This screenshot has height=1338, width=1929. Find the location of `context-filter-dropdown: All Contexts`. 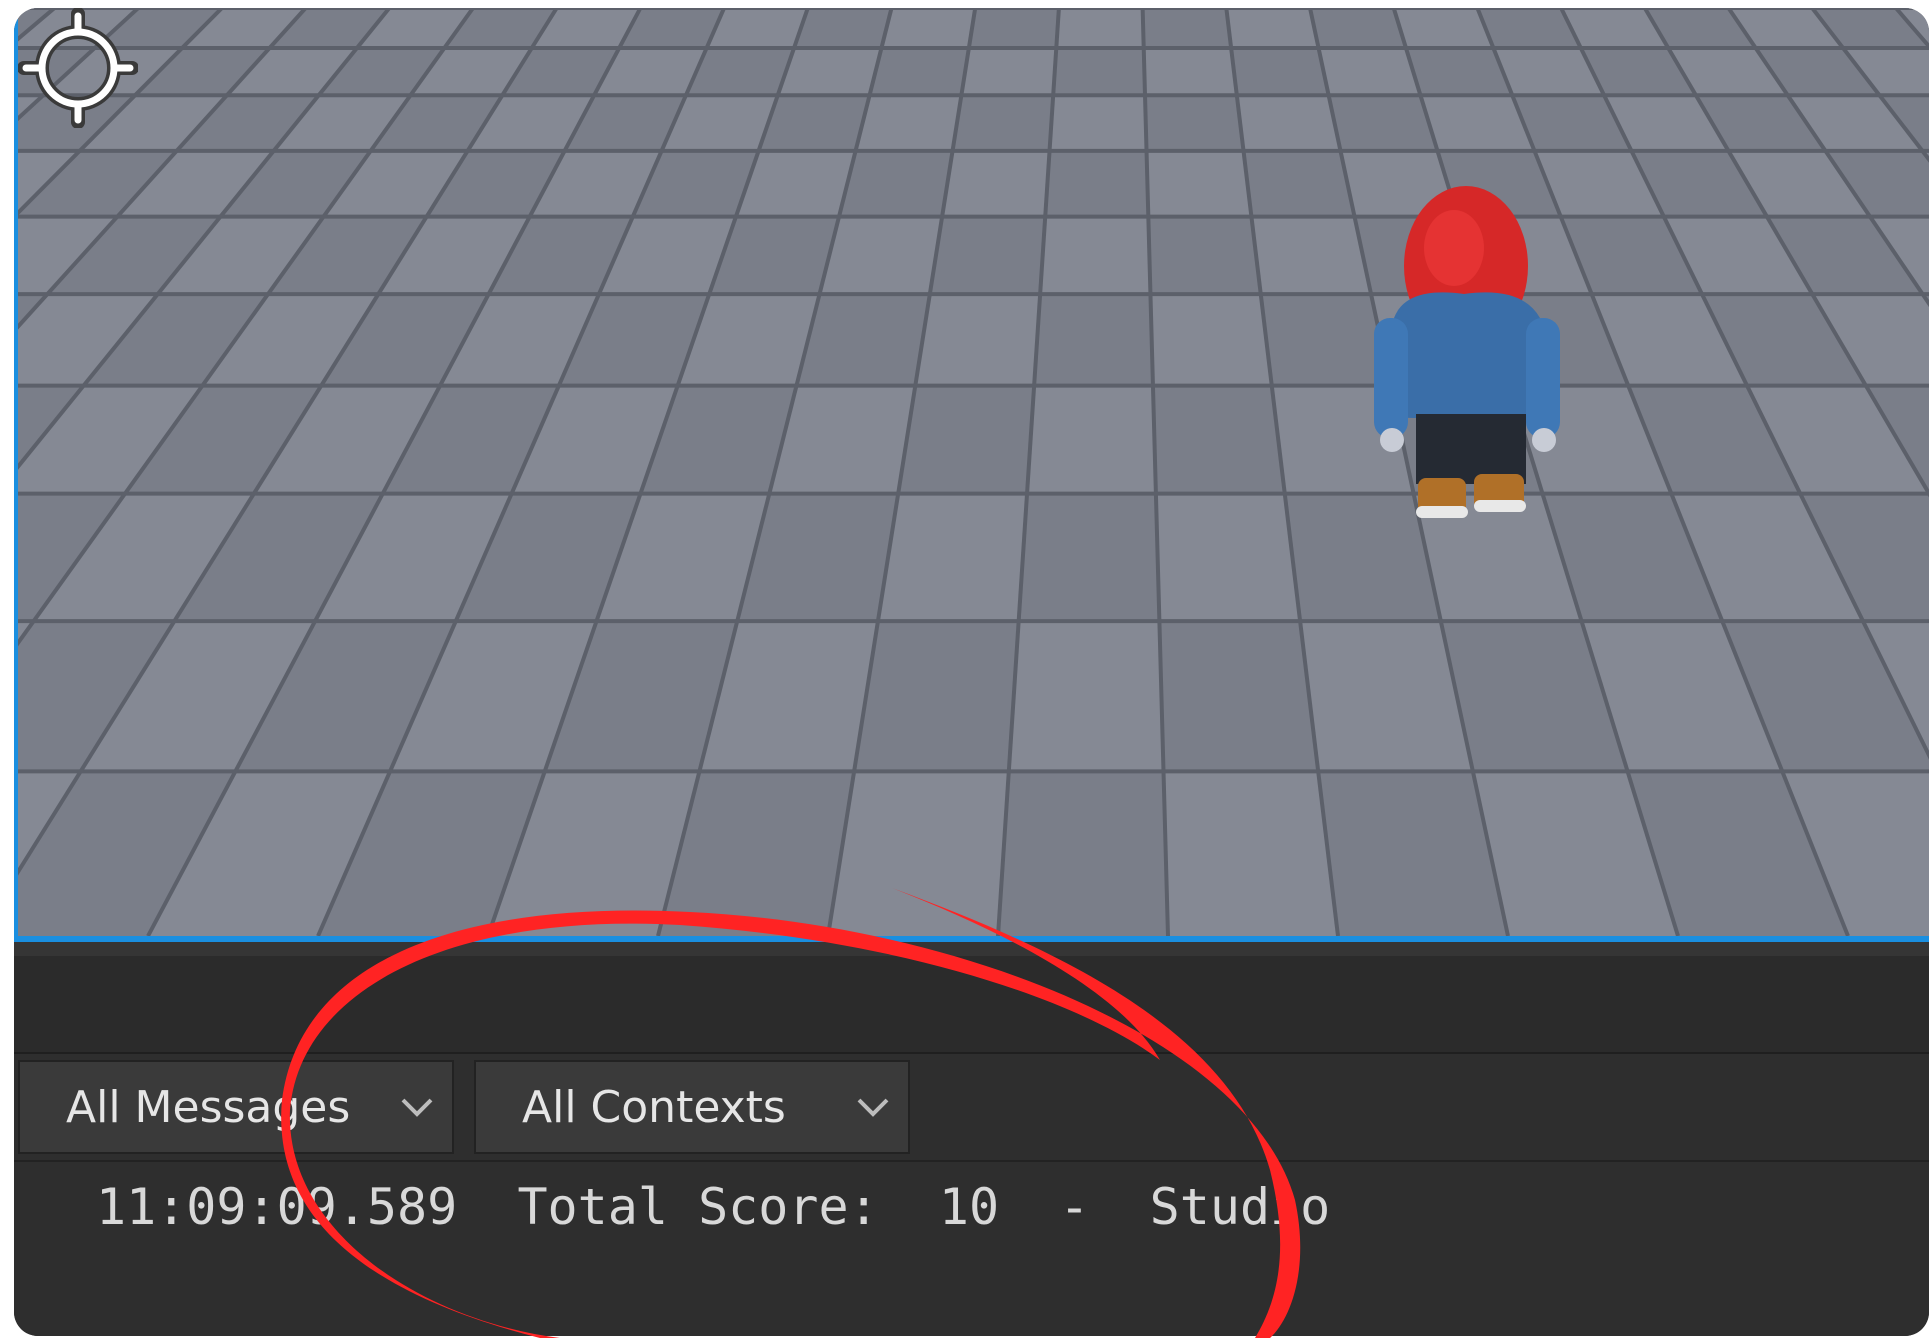

context-filter-dropdown: All Contexts is located at coordinates (692, 1107).